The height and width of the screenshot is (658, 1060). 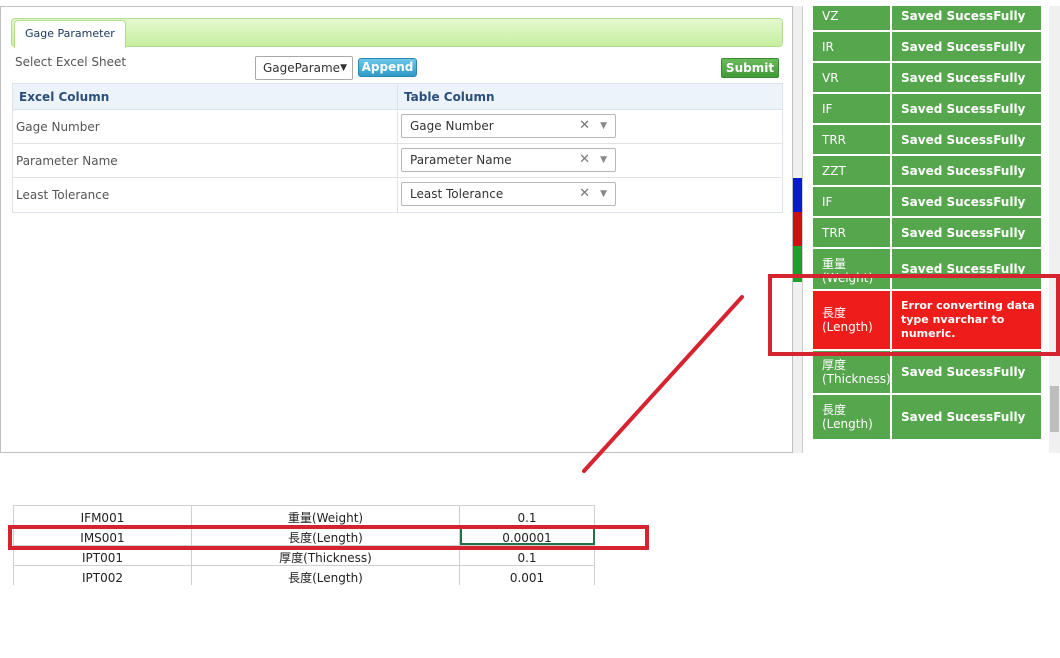 I want to click on tab-gage-parameter: Gage Parameter, so click(x=70, y=34).